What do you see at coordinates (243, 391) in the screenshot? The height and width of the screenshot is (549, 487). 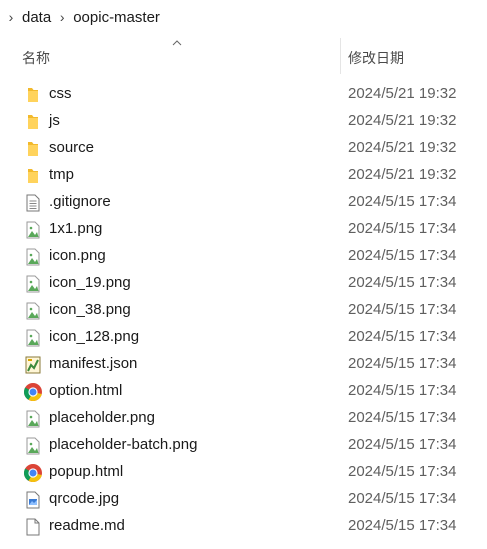 I see `file-row: option.html 2024/5/15 17:34` at bounding box center [243, 391].